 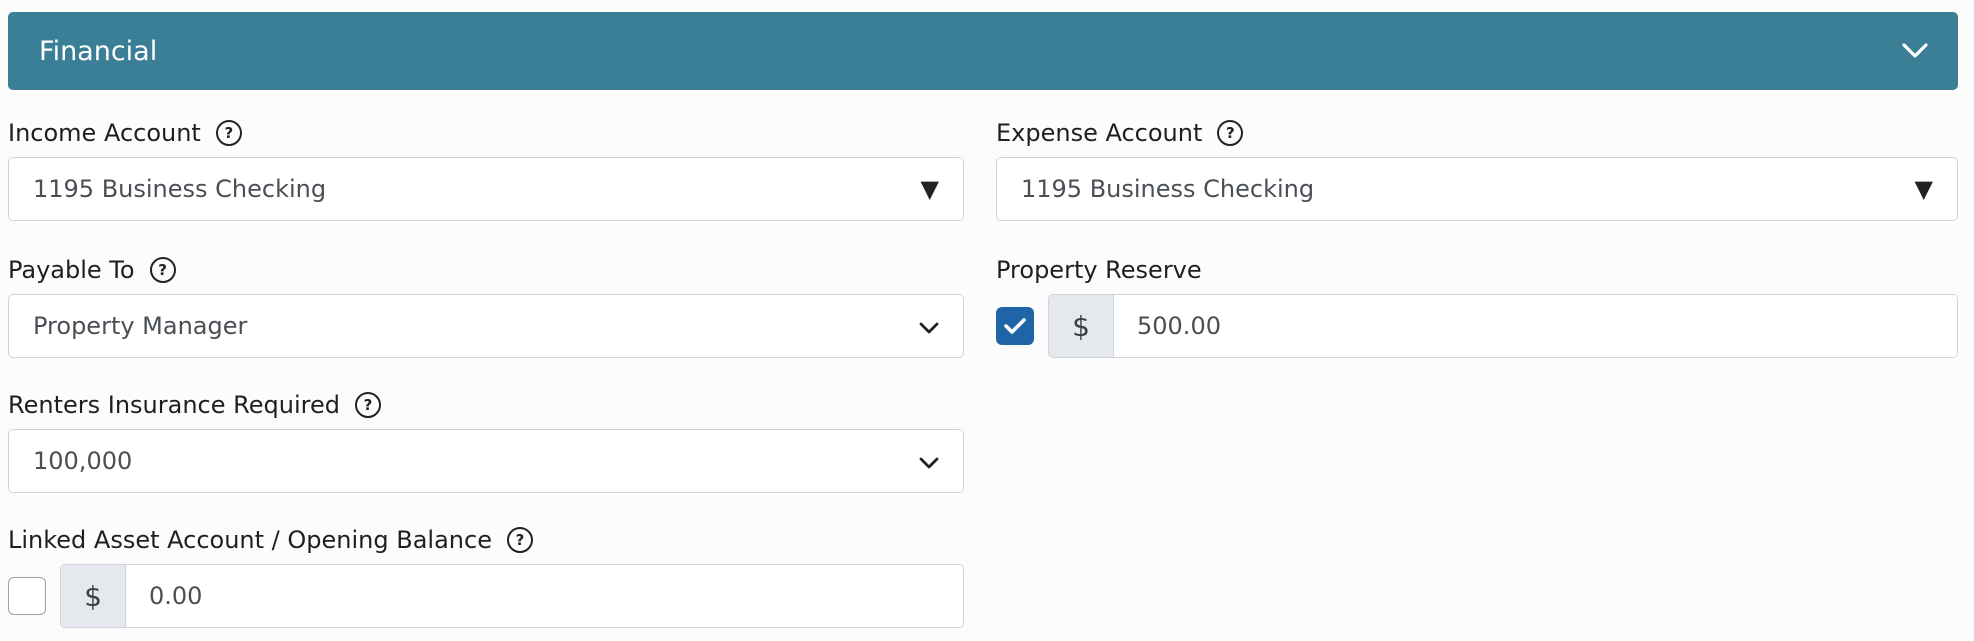 I want to click on linked-asset-checkbox, so click(x=27, y=596).